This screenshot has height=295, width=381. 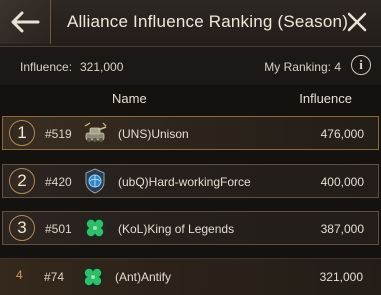 What do you see at coordinates (325, 98) in the screenshot?
I see `column-header-influence: Influence` at bounding box center [325, 98].